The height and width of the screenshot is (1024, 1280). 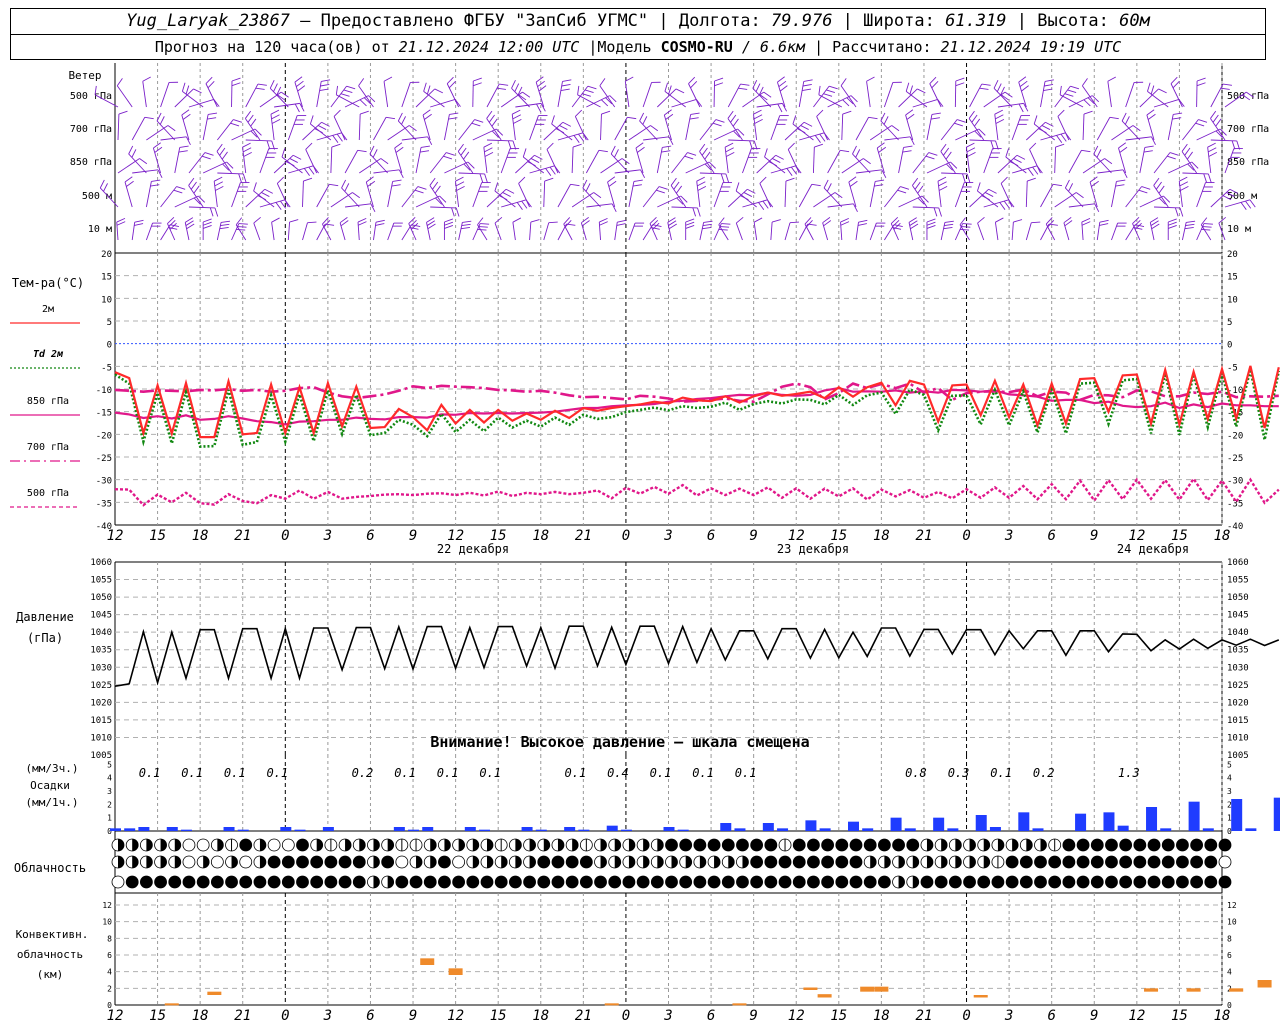 What do you see at coordinates (109, 1005) in the screenshot?
I see `conv-tick-left: 0` at bounding box center [109, 1005].